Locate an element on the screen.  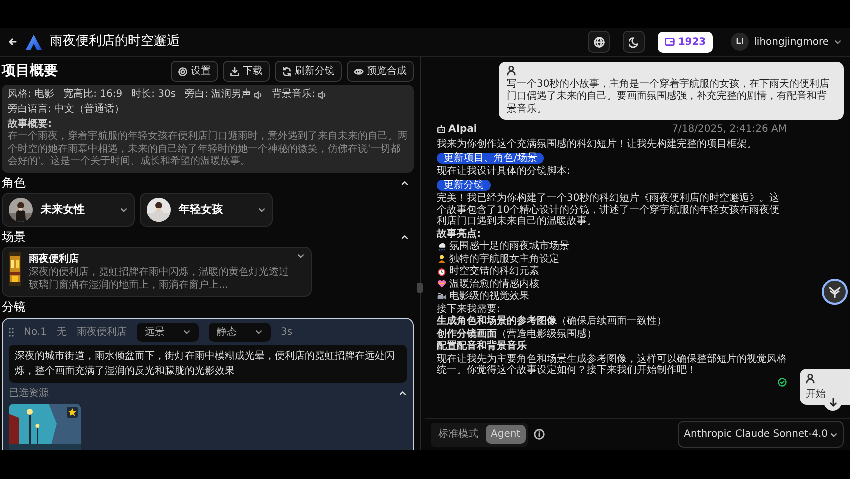
camera-icon is located at coordinates (442, 297).